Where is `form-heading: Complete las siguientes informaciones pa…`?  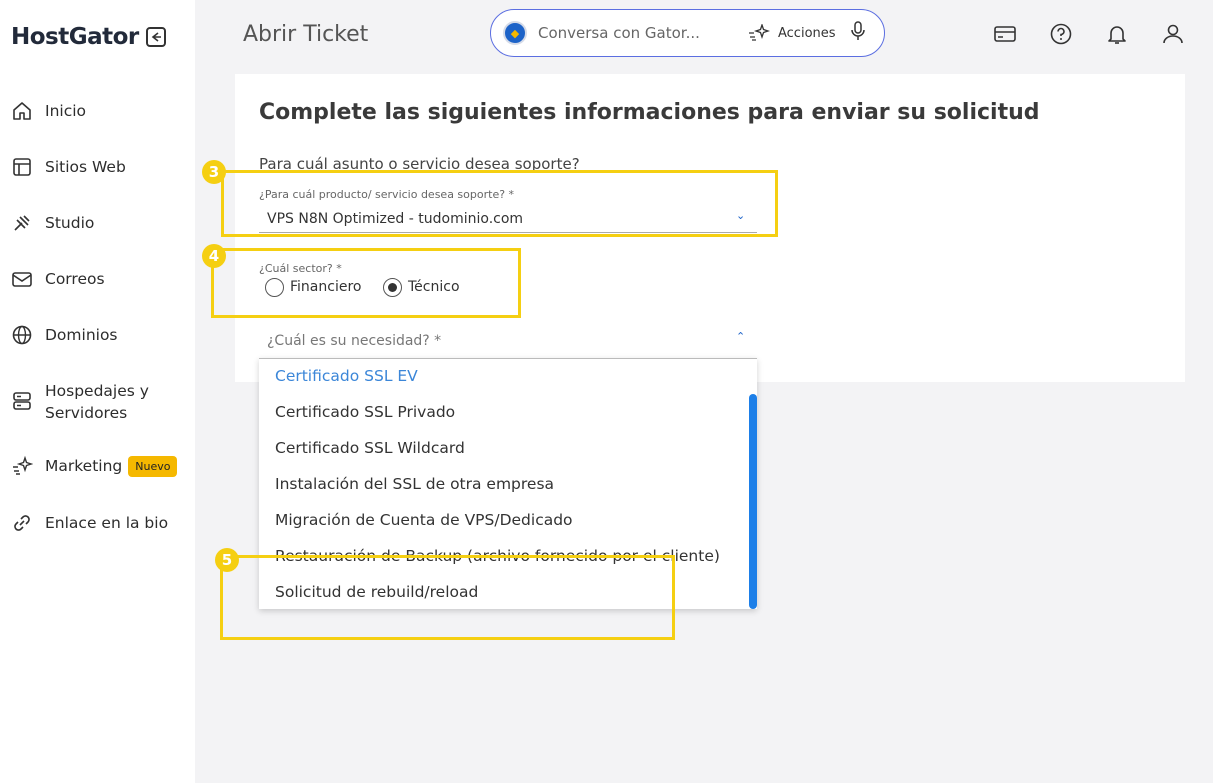 form-heading: Complete las siguientes informaciones pa… is located at coordinates (649, 112).